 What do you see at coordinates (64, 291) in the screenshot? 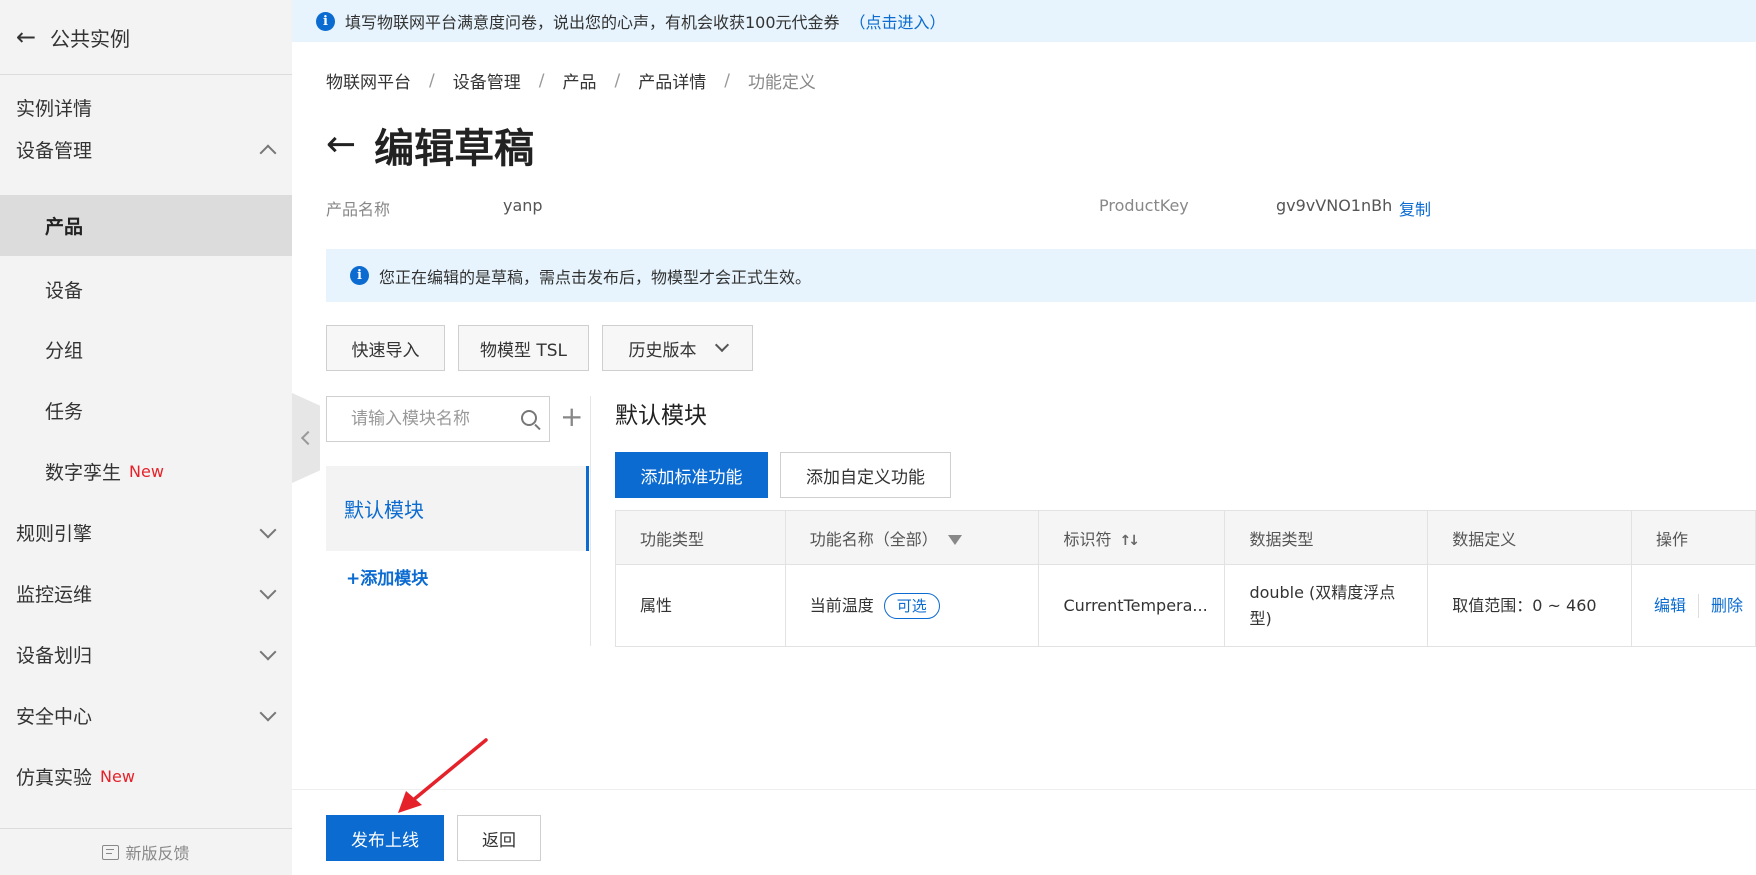
I see `sidebar-item-label: 设备` at bounding box center [64, 291].